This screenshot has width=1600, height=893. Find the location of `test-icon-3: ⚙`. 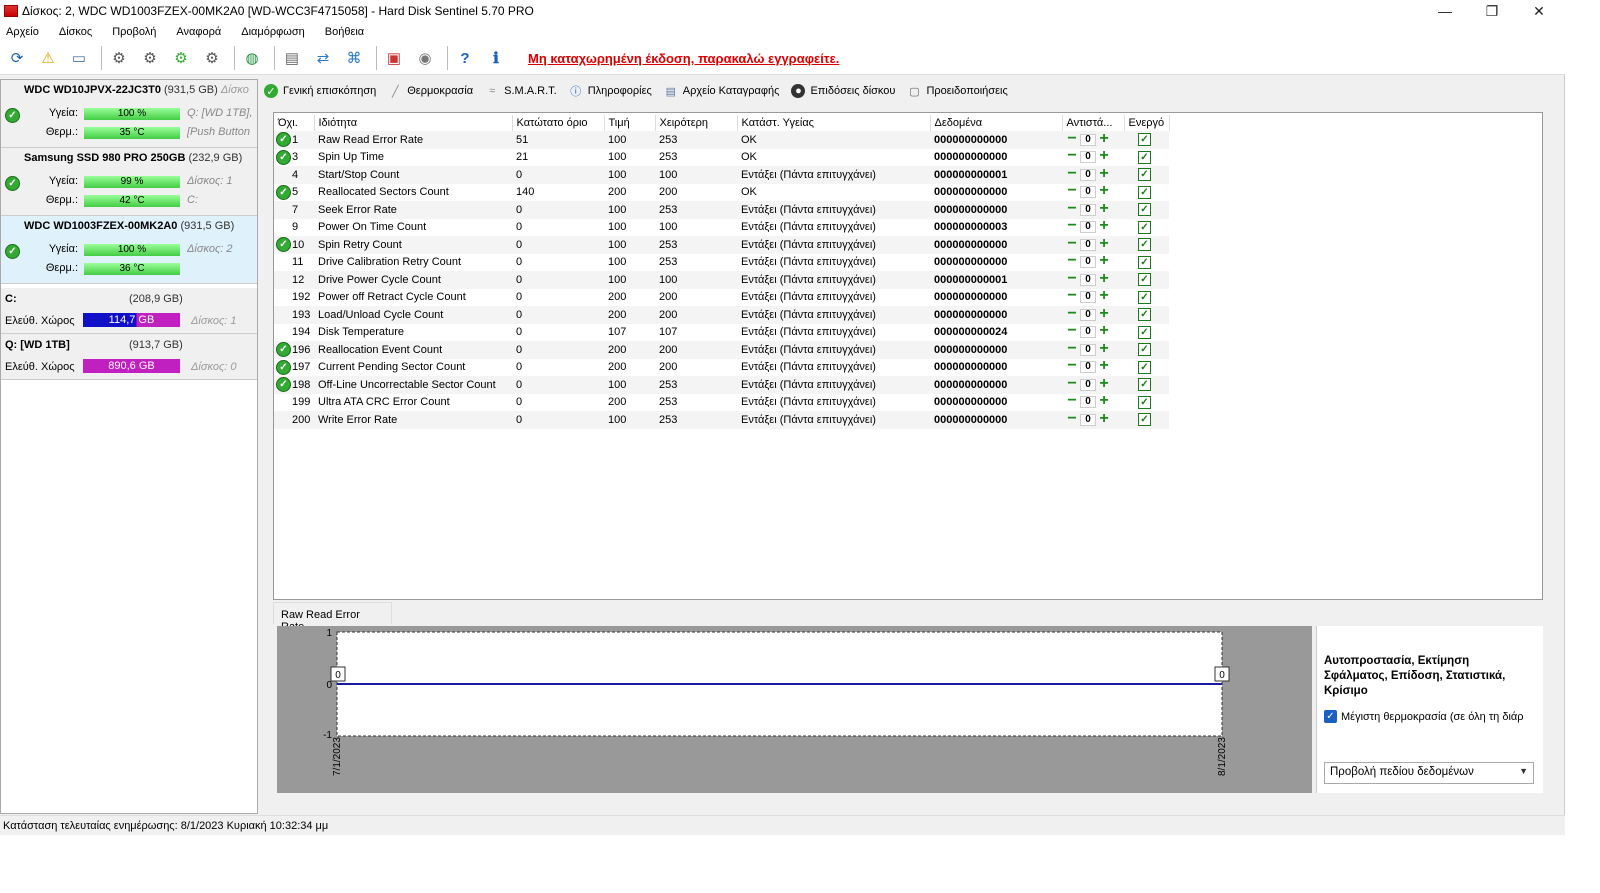

test-icon-3: ⚙ is located at coordinates (181, 58).